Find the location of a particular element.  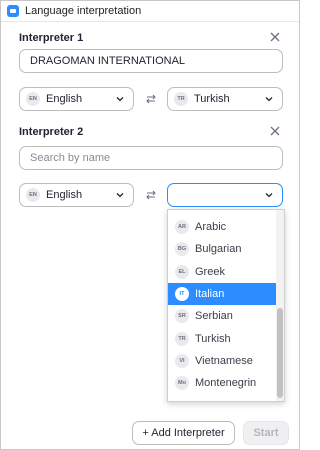

remove-interpreter-2-close-icon is located at coordinates (275, 131).